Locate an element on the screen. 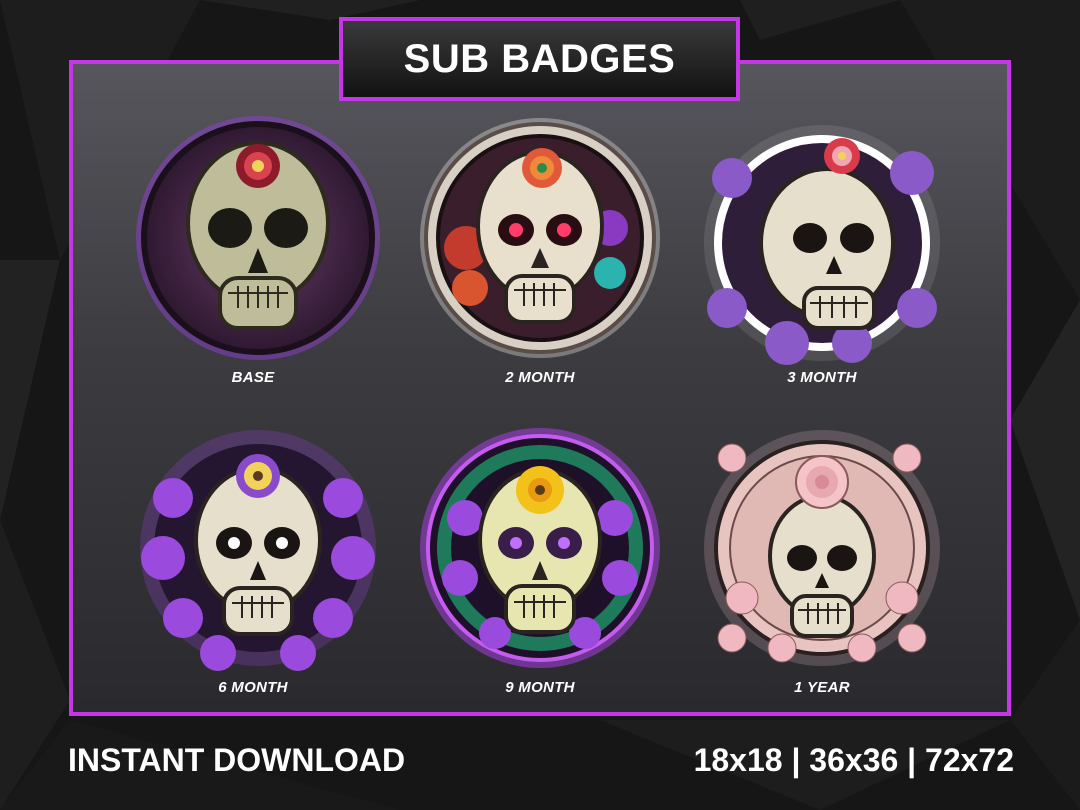 The width and height of the screenshot is (1080, 810). title-banner: SUB BADGES is located at coordinates (539, 59).